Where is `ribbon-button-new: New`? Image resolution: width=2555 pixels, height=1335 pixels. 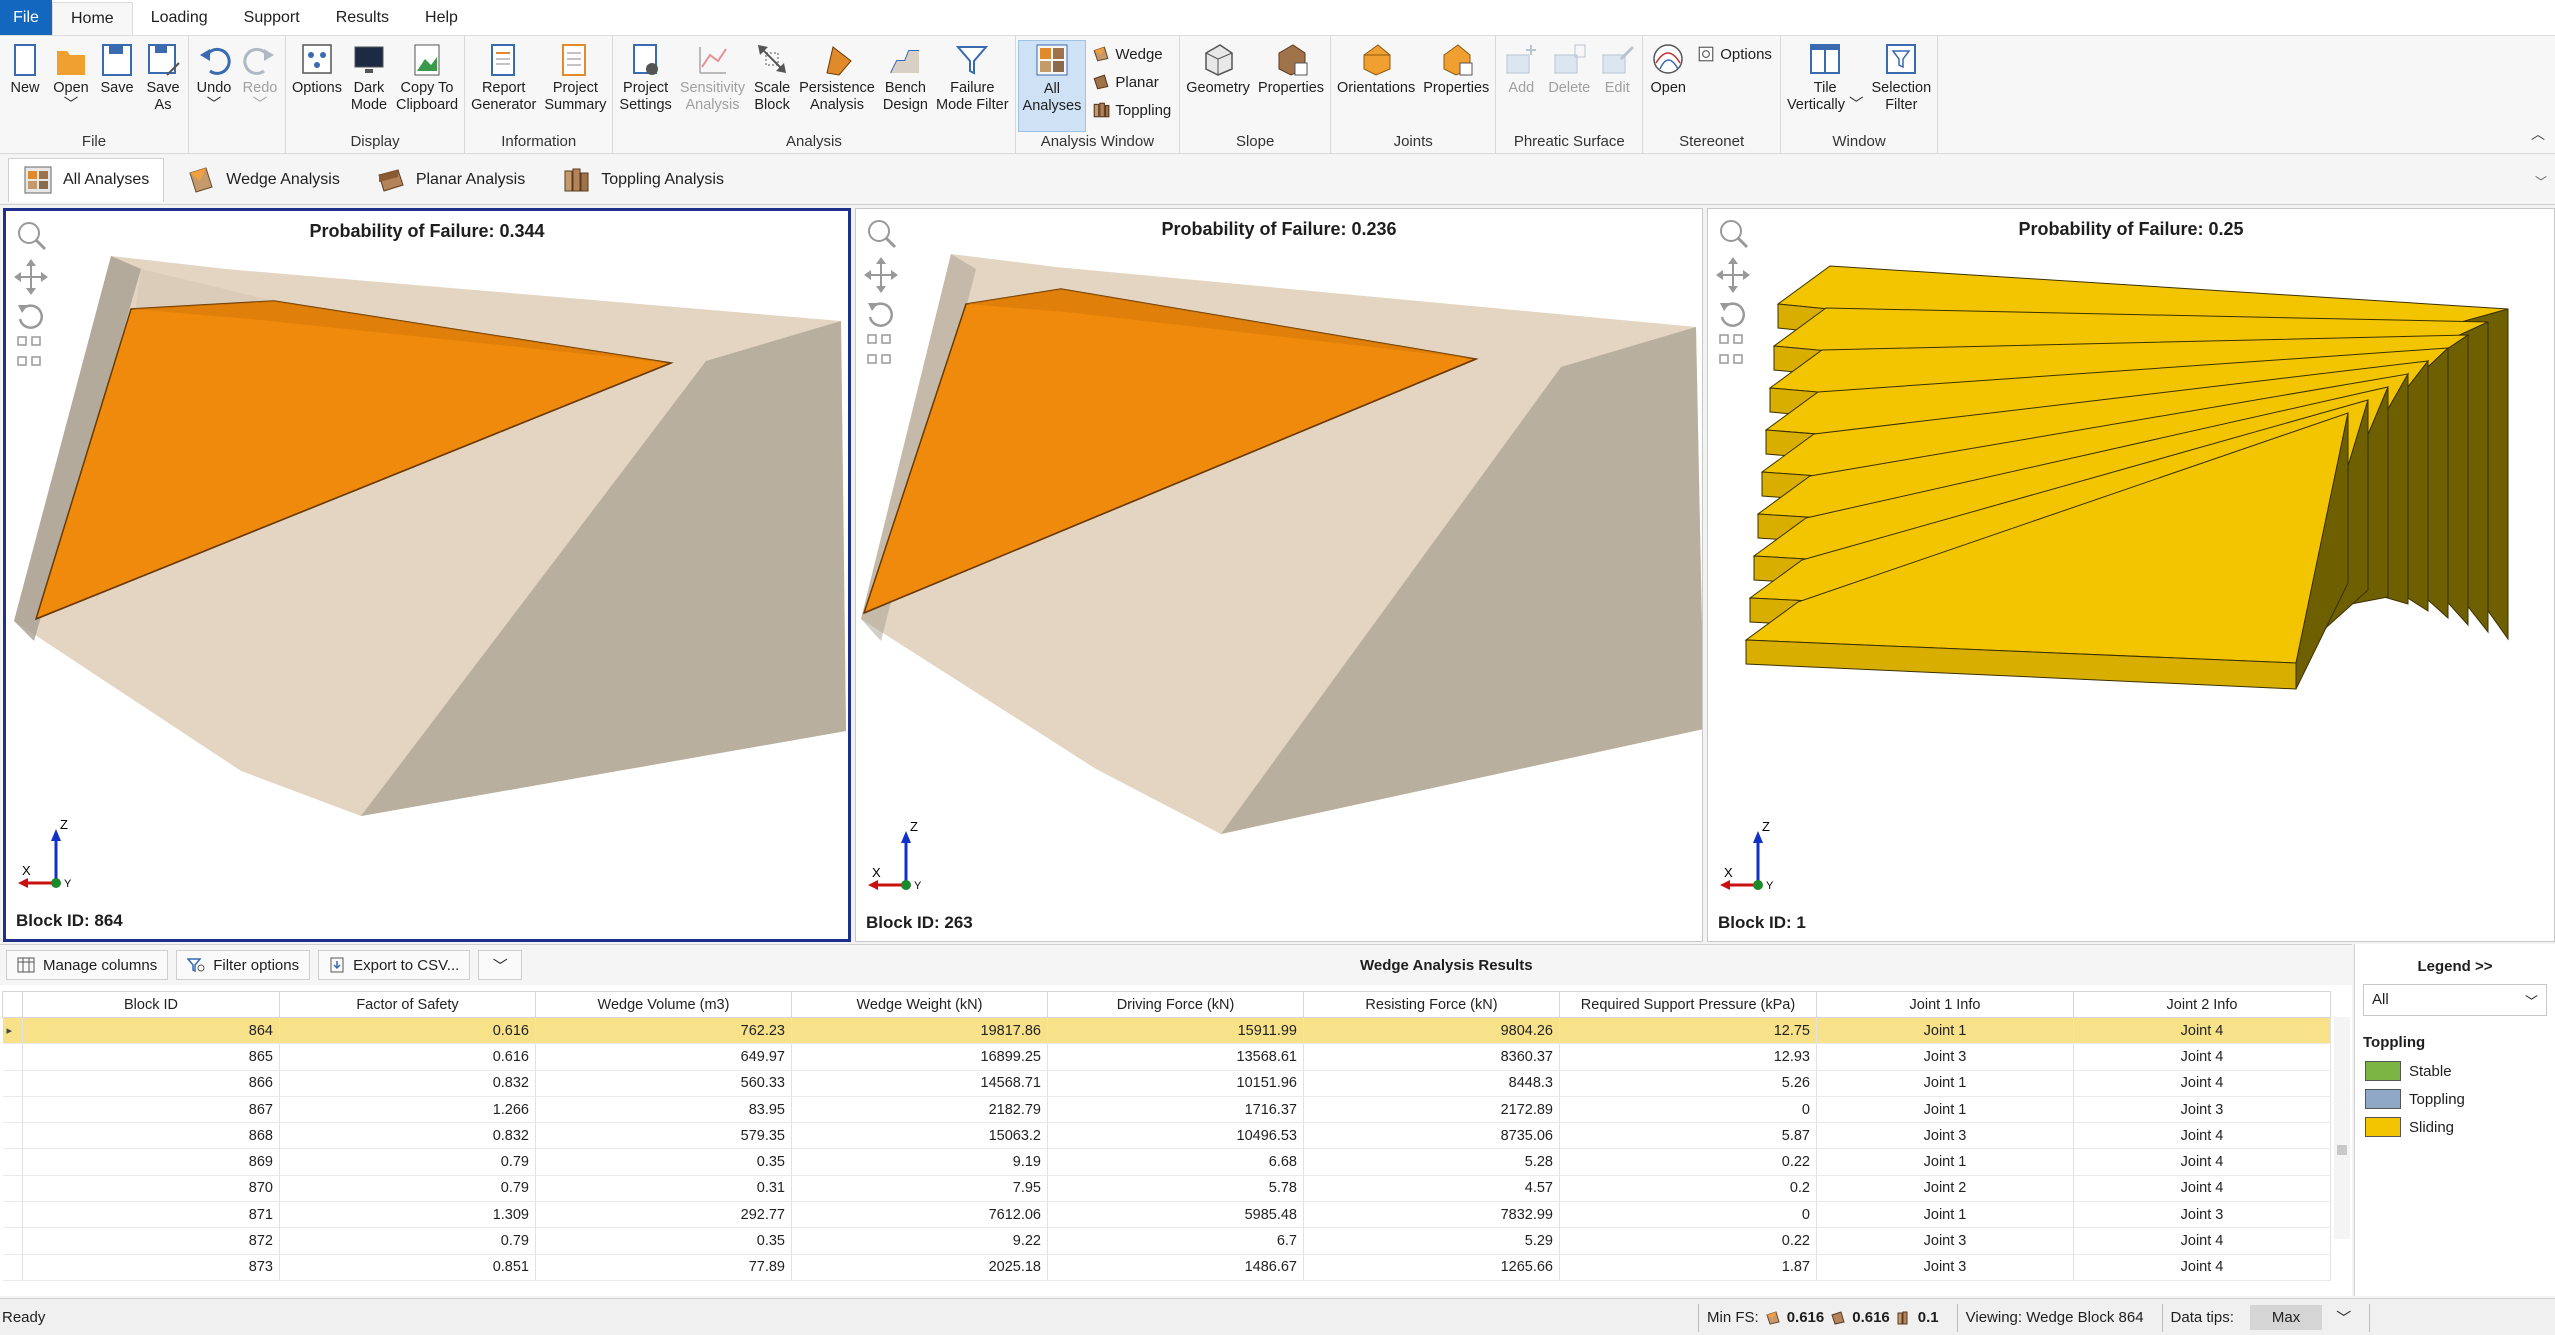 ribbon-button-new: New is located at coordinates (25, 86).